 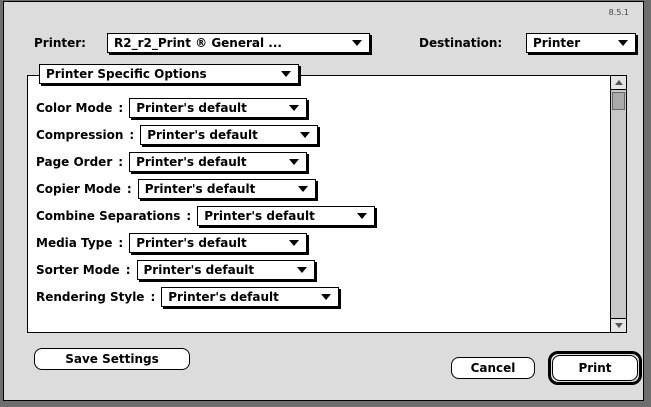 I want to click on printer-label: Printer:, so click(x=60, y=43).